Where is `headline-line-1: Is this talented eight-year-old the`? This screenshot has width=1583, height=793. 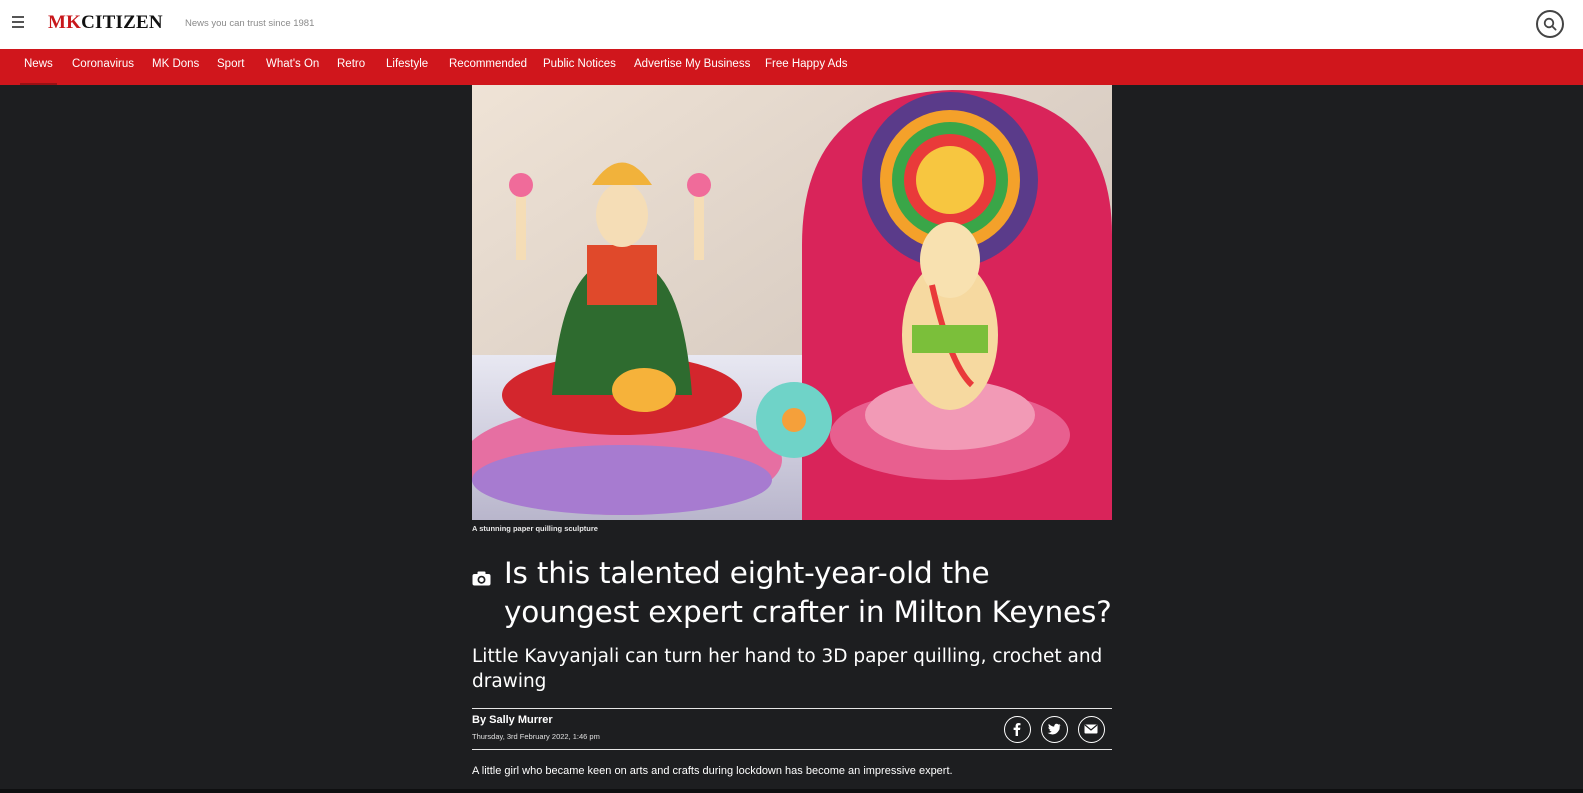 headline-line-1: Is this talented eight-year-old the is located at coordinates (747, 573).